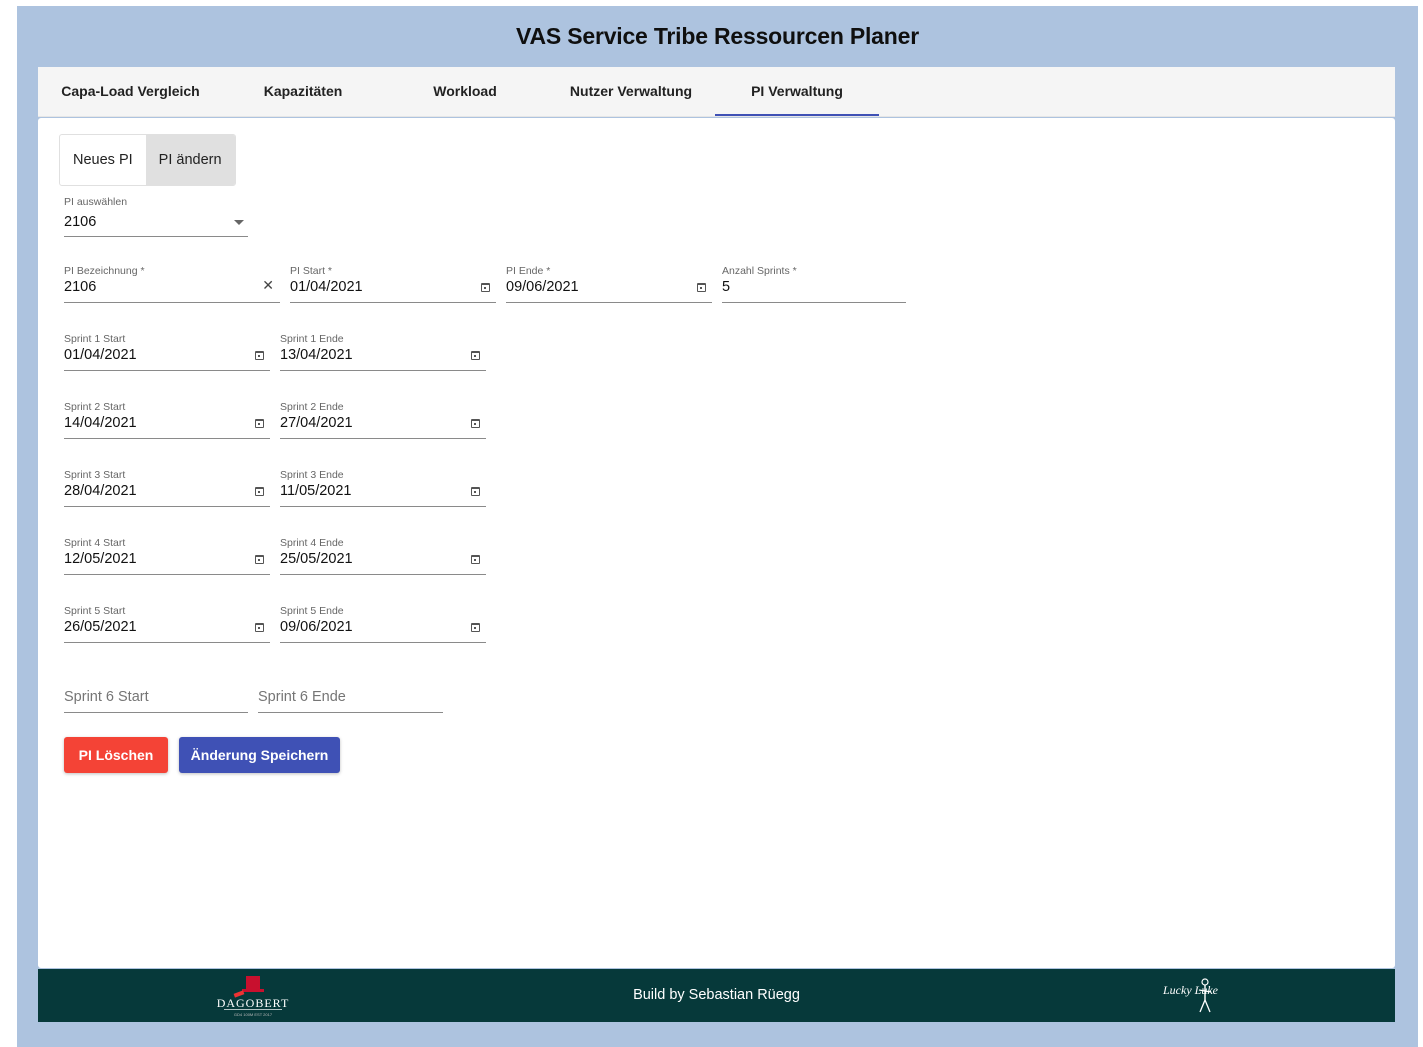  I want to click on sprint-6-start-placeholder: Sprint 6 Start, so click(106, 697).